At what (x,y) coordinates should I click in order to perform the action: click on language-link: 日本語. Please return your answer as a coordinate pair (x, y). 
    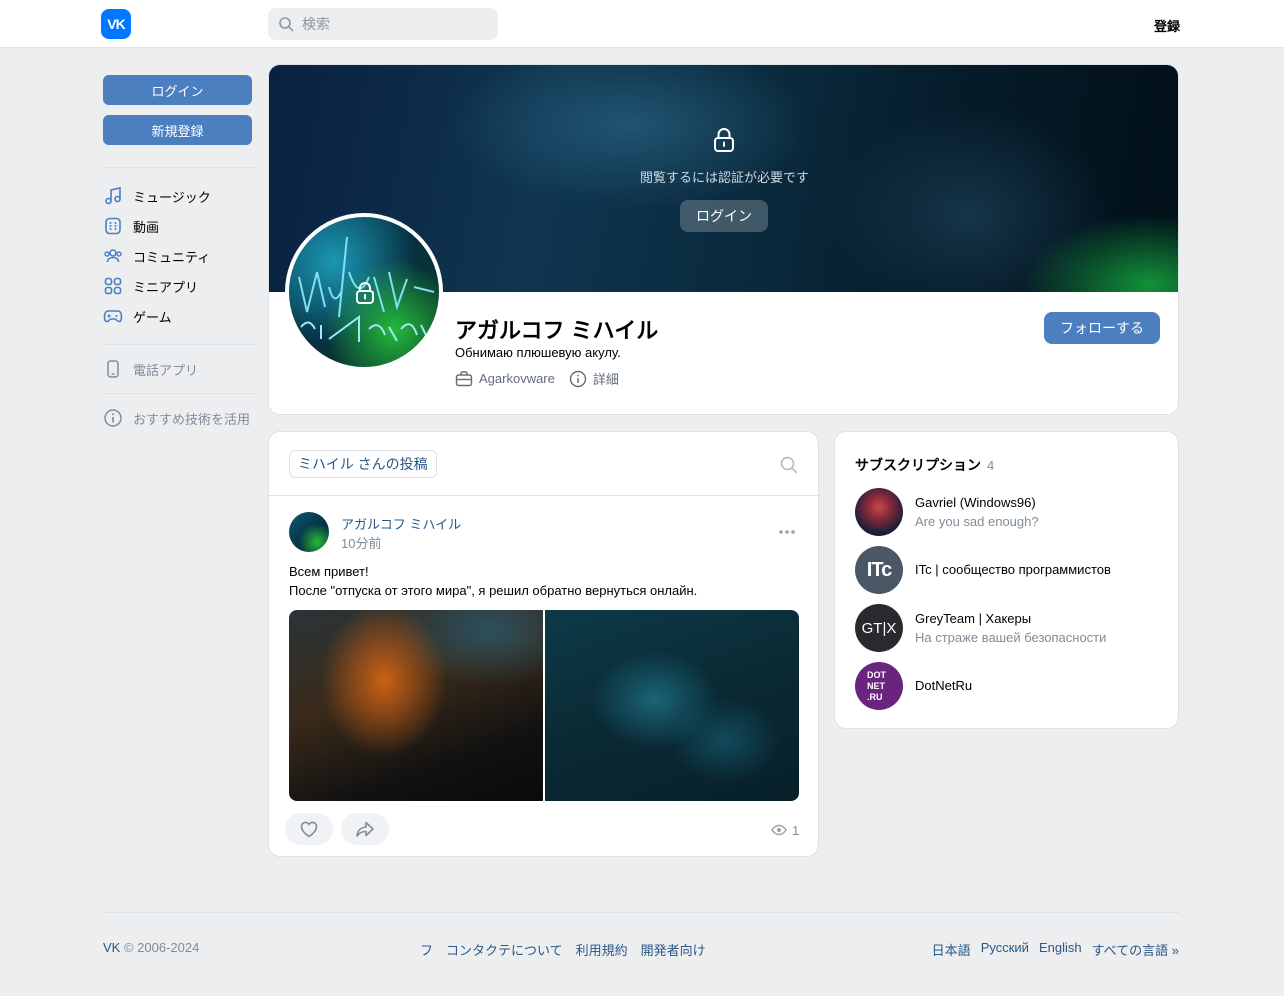
    Looking at the image, I should click on (951, 949).